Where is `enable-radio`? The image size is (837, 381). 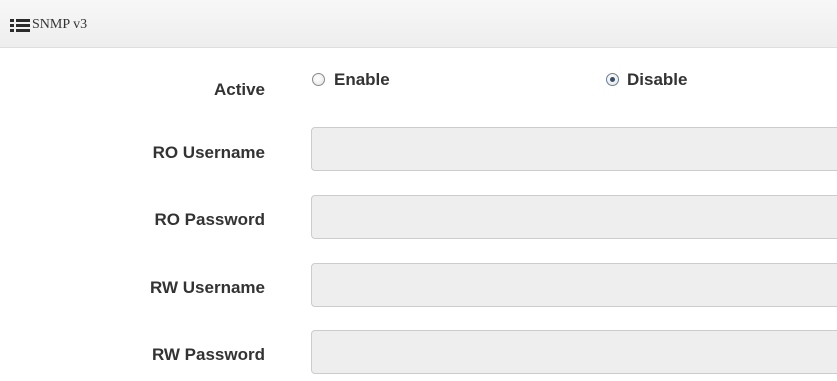 enable-radio is located at coordinates (318, 79).